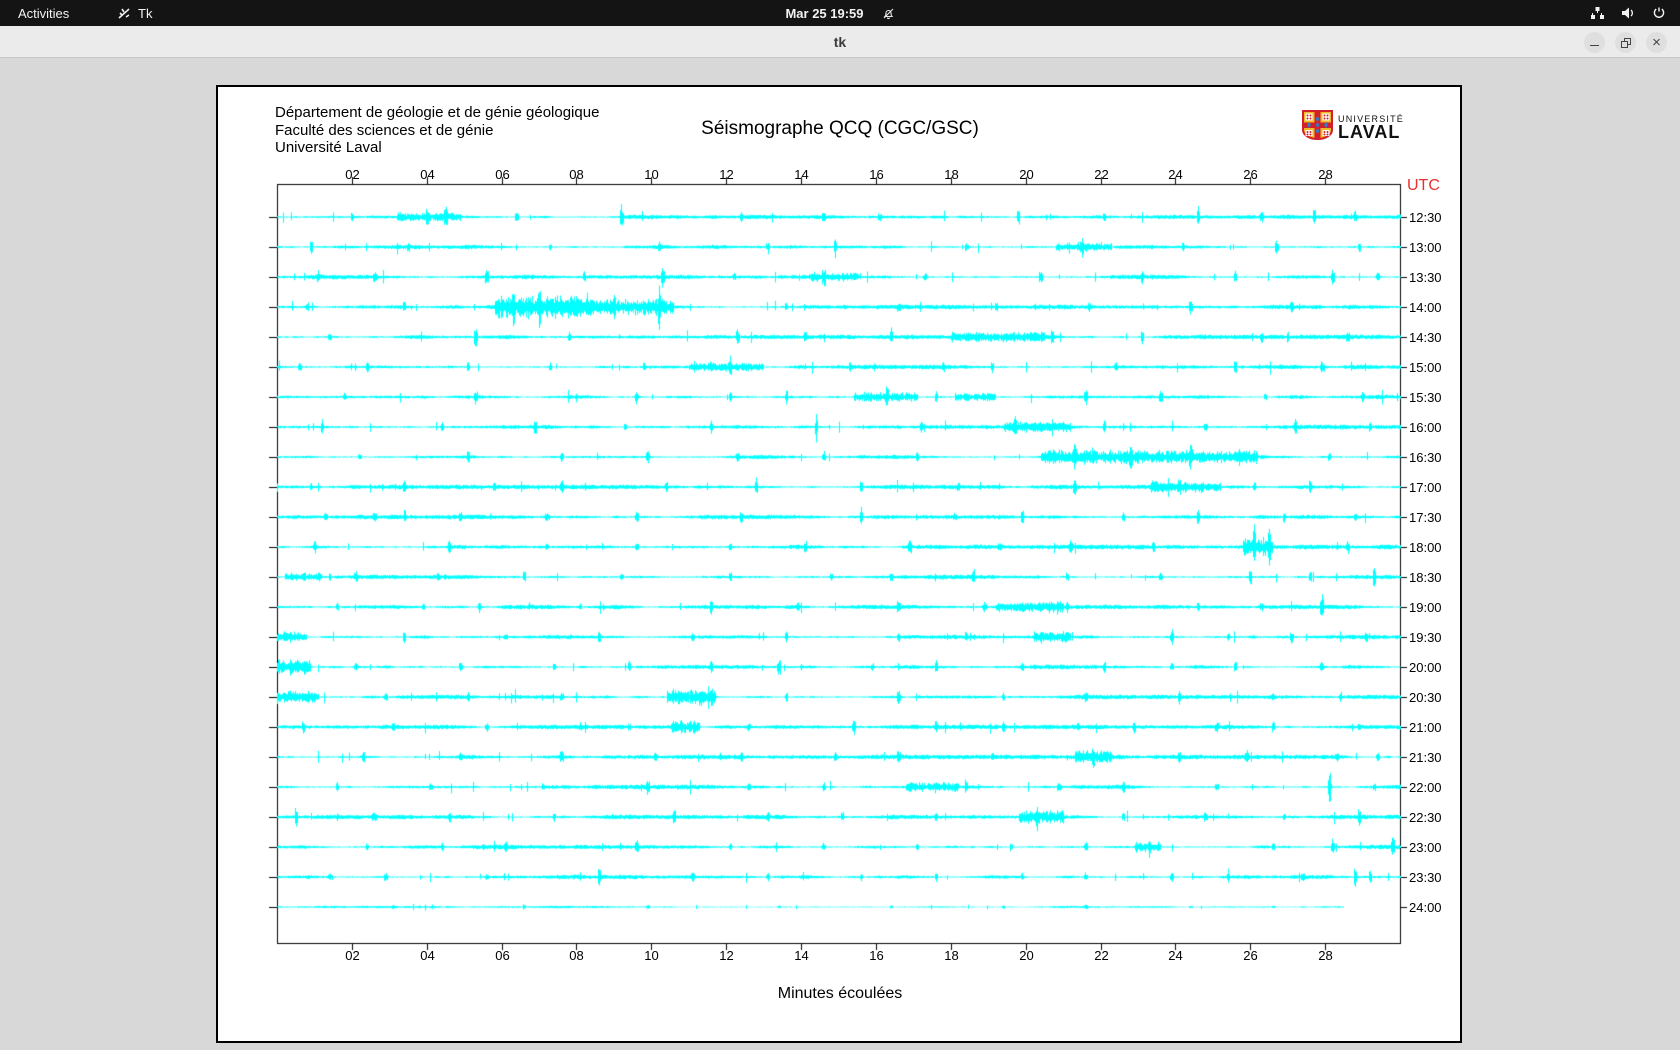  What do you see at coordinates (1175, 174) in the screenshot?
I see `x-tick-label-top: 24` at bounding box center [1175, 174].